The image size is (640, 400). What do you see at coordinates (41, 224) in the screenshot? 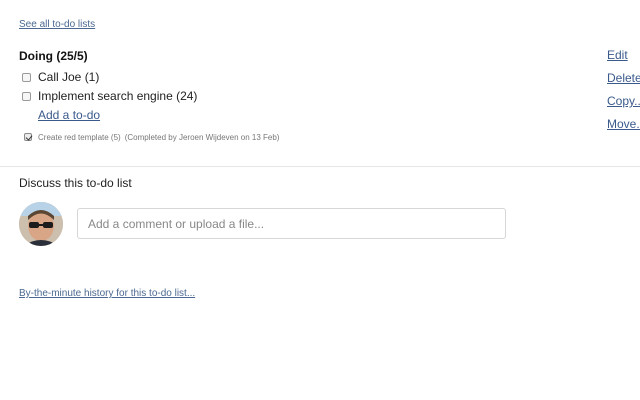
I see `avatar` at bounding box center [41, 224].